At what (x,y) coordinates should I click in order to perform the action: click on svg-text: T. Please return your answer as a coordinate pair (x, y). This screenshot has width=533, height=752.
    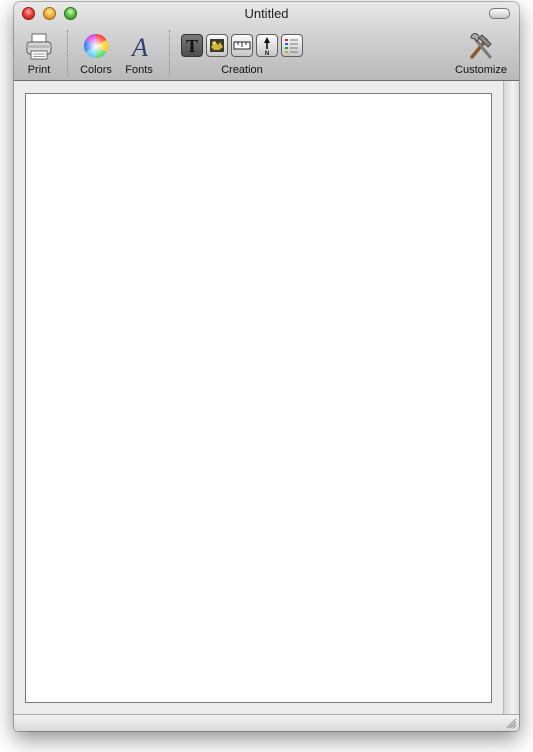
    Looking at the image, I should click on (192, 46).